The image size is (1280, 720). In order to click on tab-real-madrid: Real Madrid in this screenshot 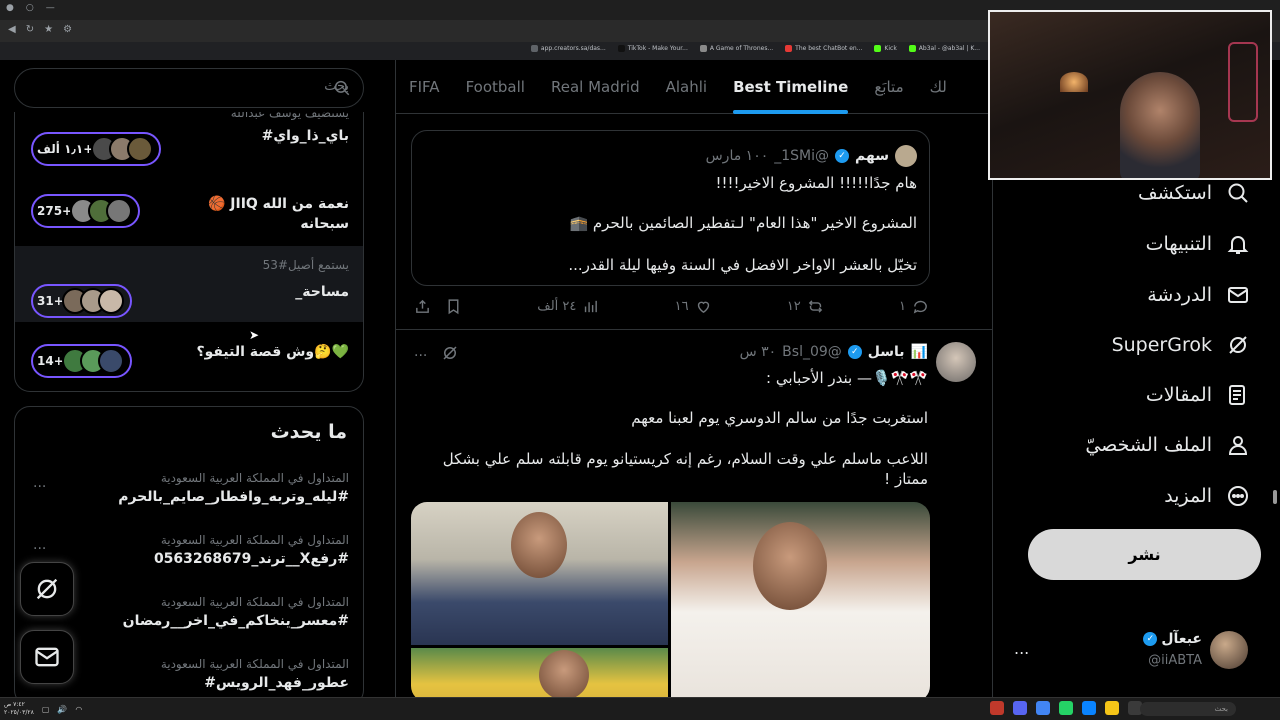, I will do `click(595, 87)`.